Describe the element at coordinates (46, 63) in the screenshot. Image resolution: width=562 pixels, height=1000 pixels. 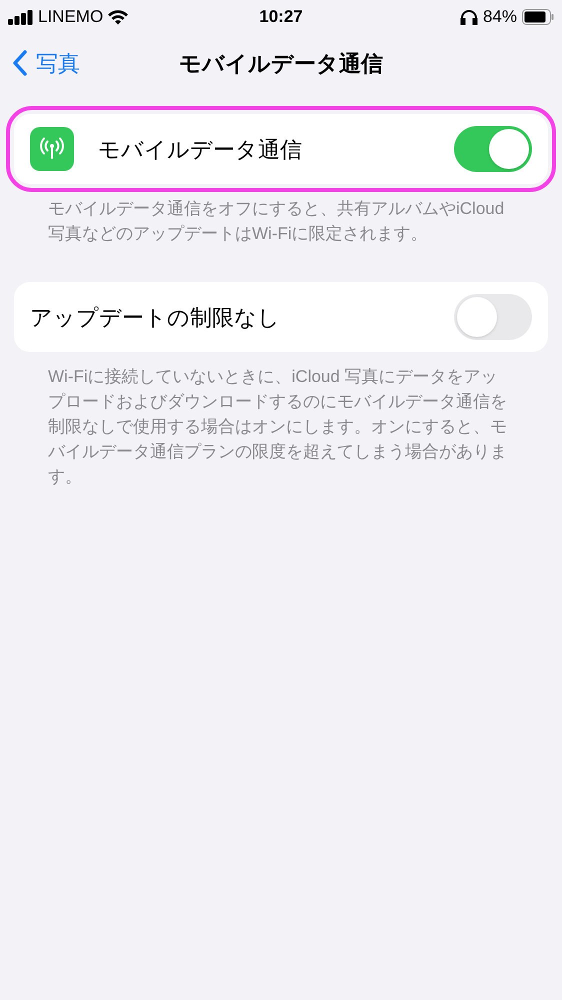
I see `back-button: 写真` at that location.